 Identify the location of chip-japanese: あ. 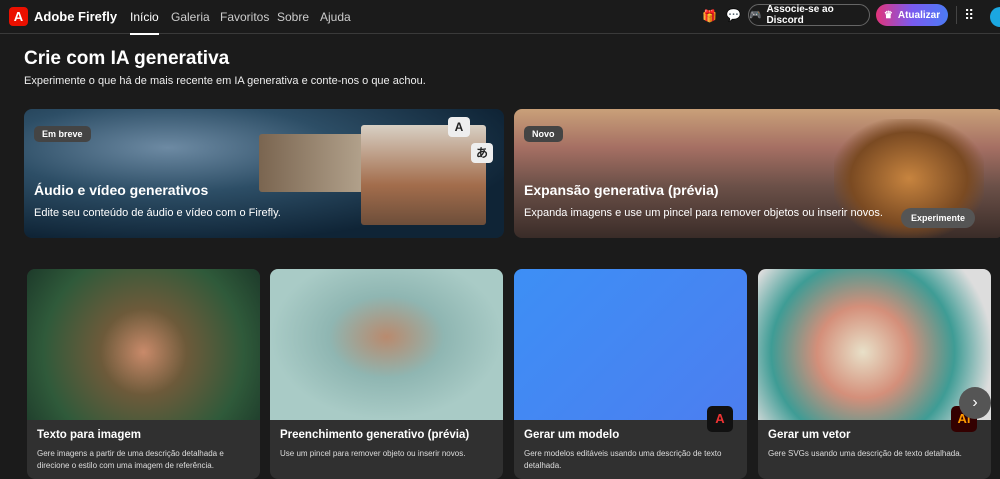
(482, 153).